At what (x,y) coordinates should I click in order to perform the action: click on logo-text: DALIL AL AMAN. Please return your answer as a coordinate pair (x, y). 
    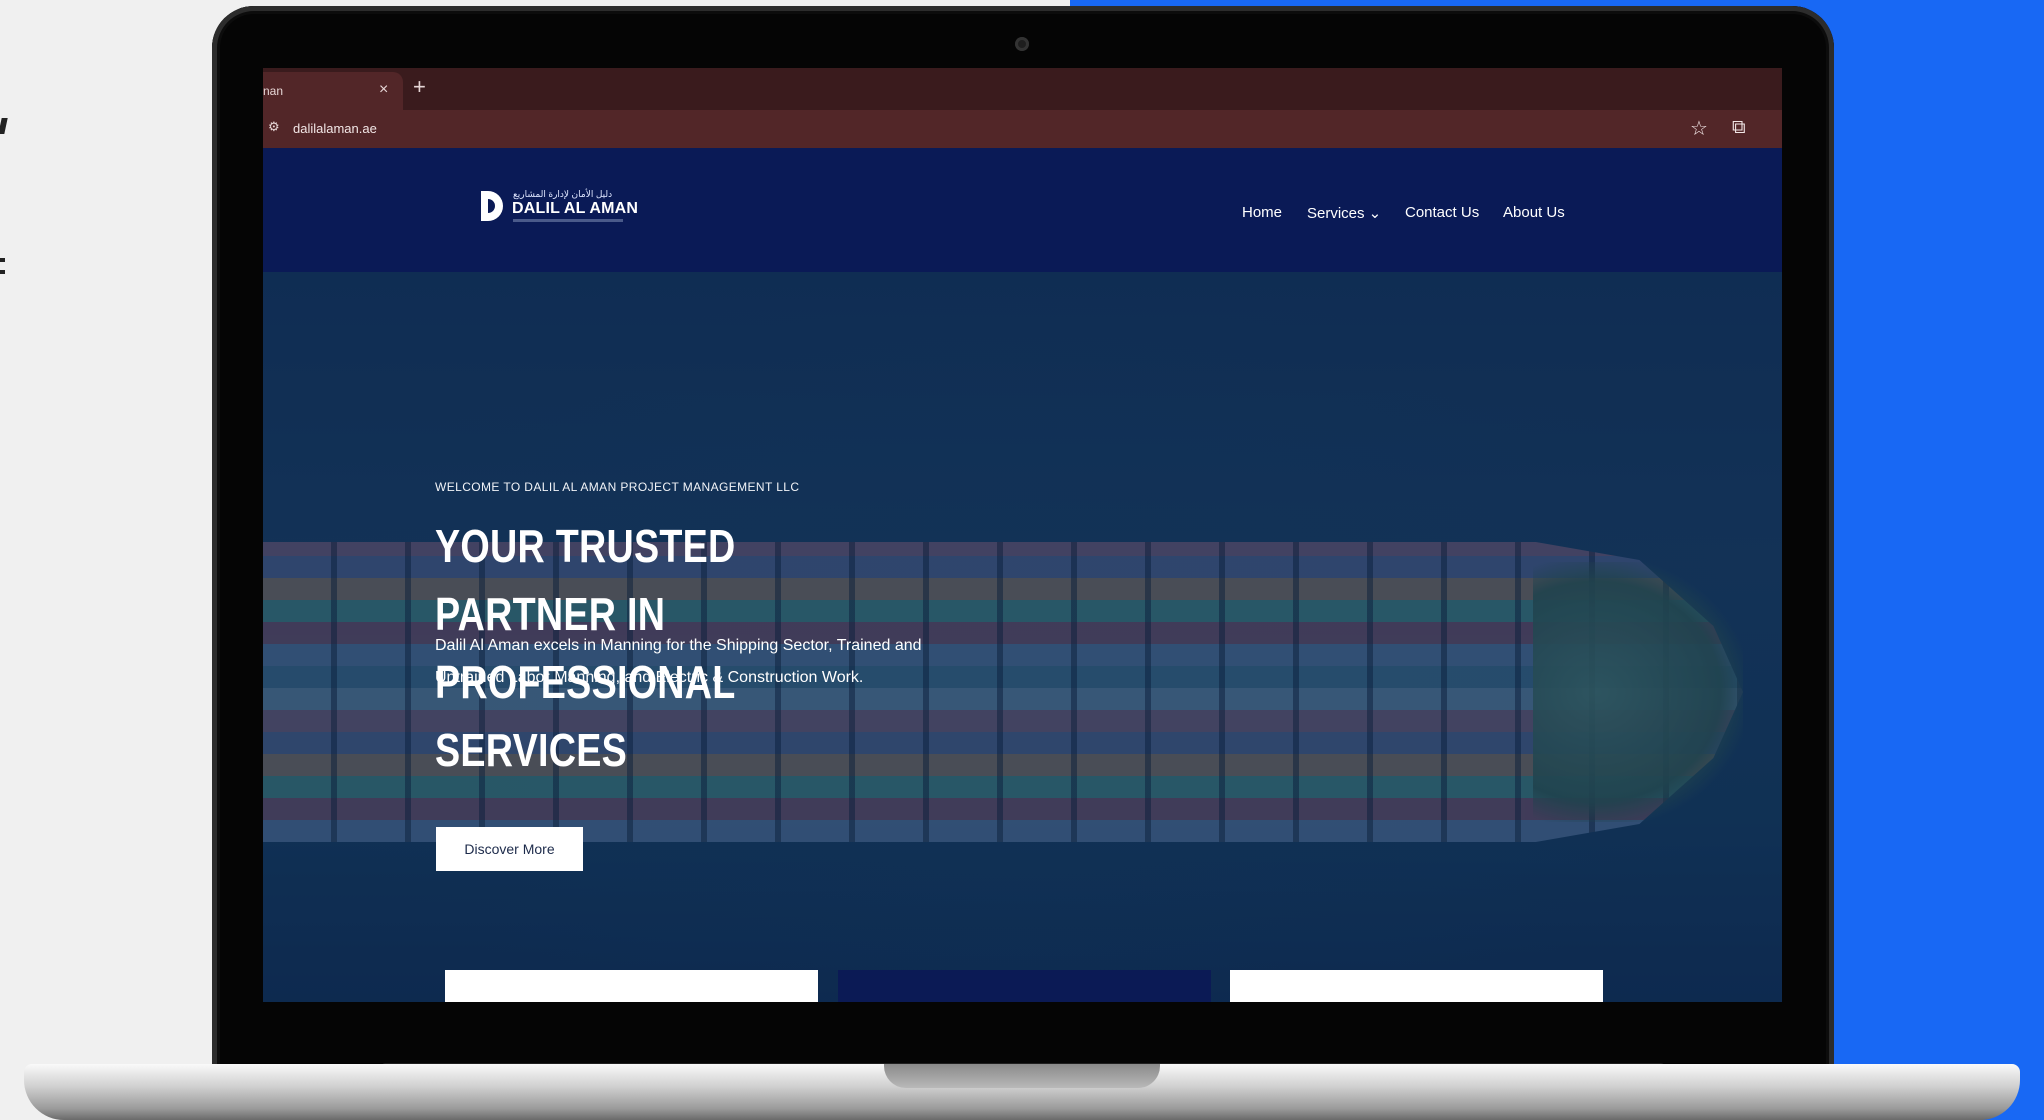
    Looking at the image, I should click on (575, 208).